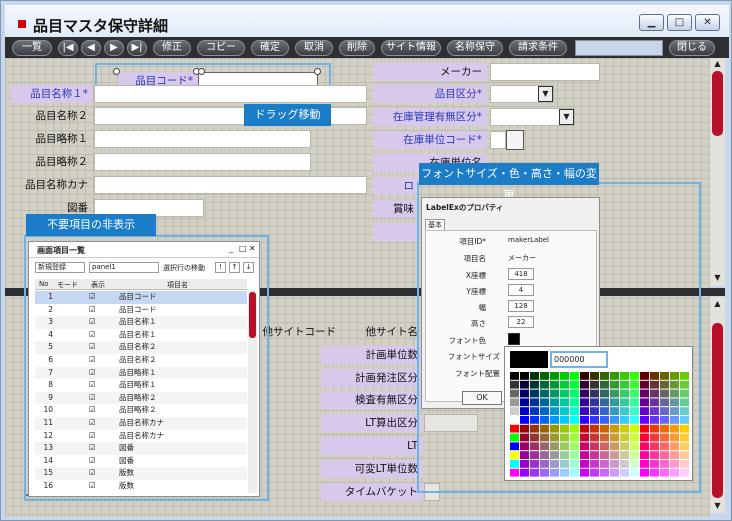 The height and width of the screenshot is (521, 732). What do you see at coordinates (234, 267) in the screenshot?
I see `move-up-button: ↑` at bounding box center [234, 267].